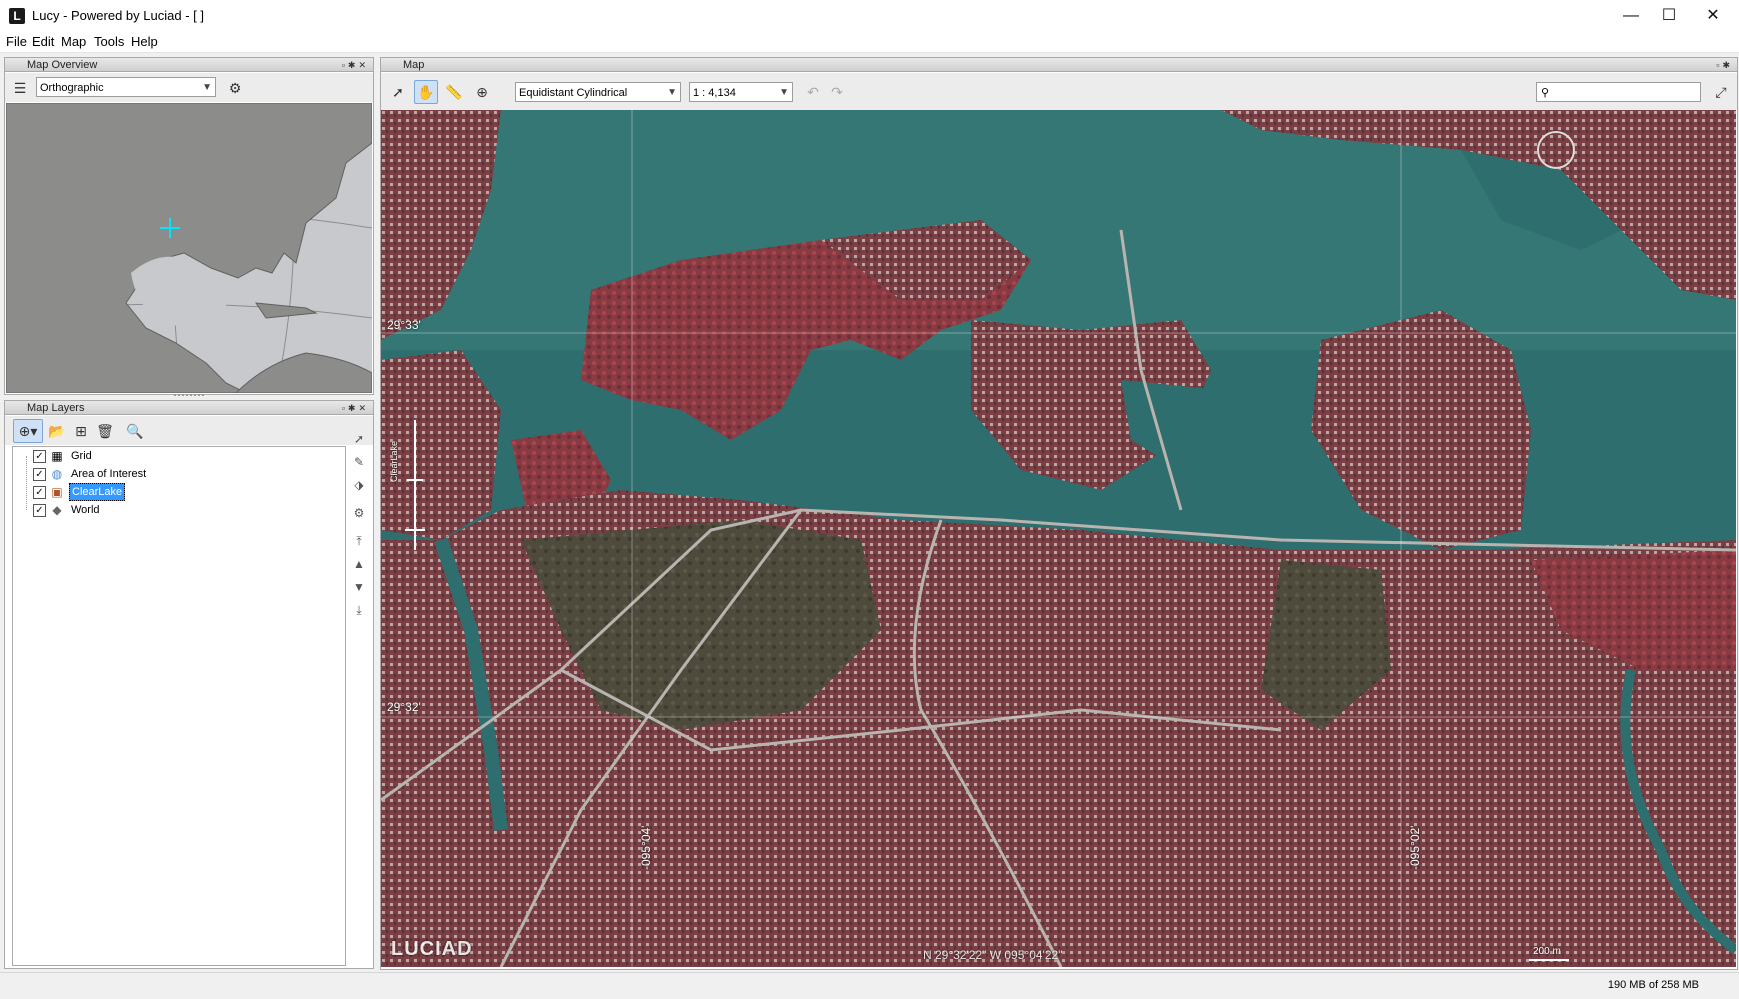  Describe the element at coordinates (1547, 951) in the screenshot. I see `scale-bar-label: 200 m` at that location.